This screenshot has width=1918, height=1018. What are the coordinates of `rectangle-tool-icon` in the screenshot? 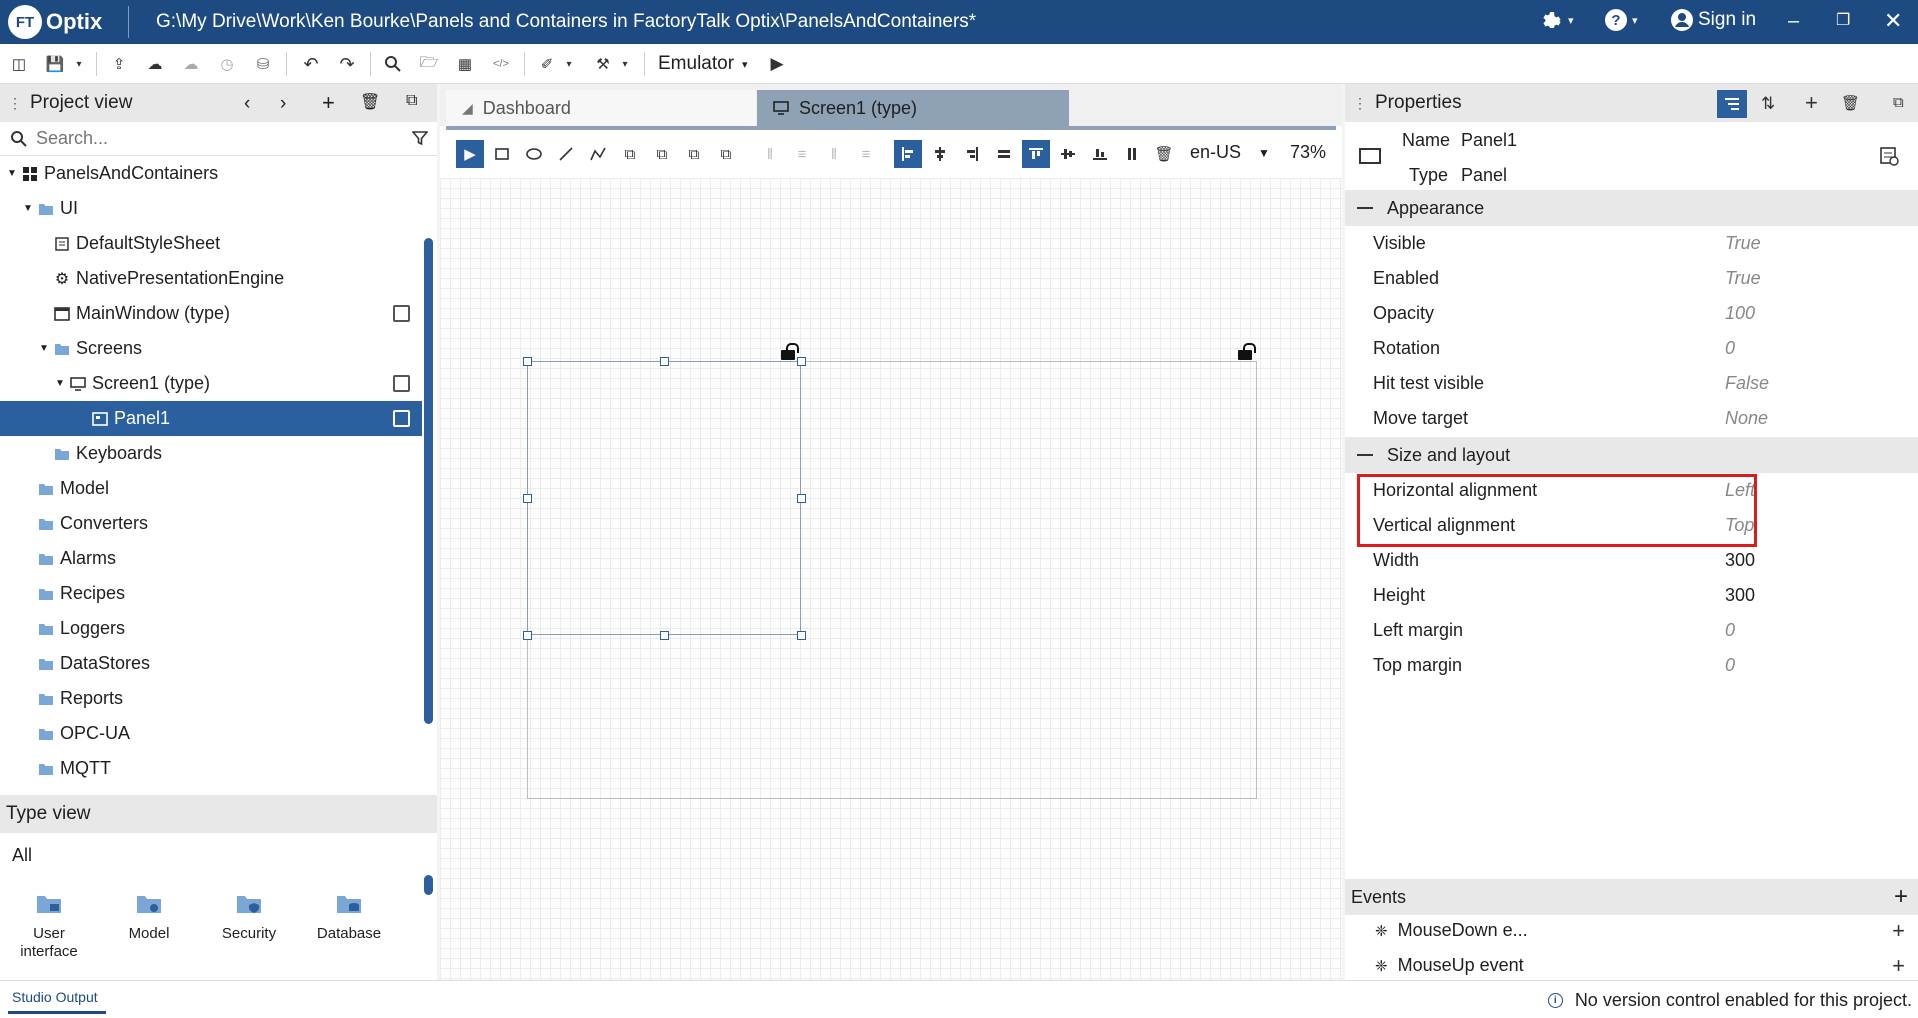 It's located at (502, 154).